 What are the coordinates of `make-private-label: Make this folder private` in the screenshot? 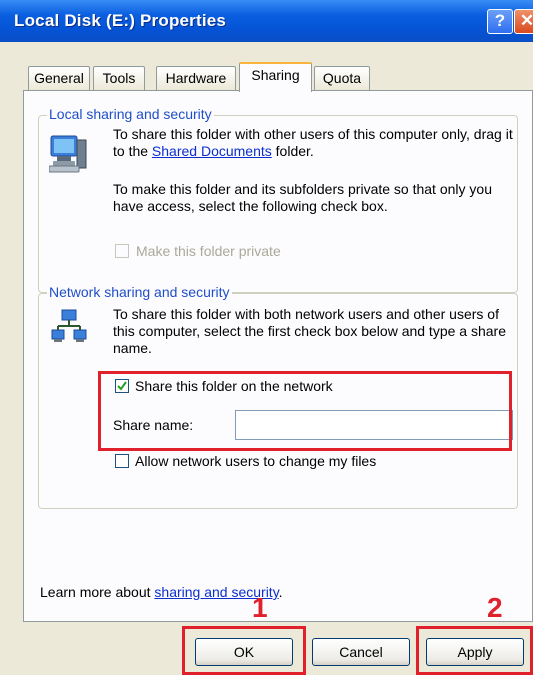 It's located at (208, 251).